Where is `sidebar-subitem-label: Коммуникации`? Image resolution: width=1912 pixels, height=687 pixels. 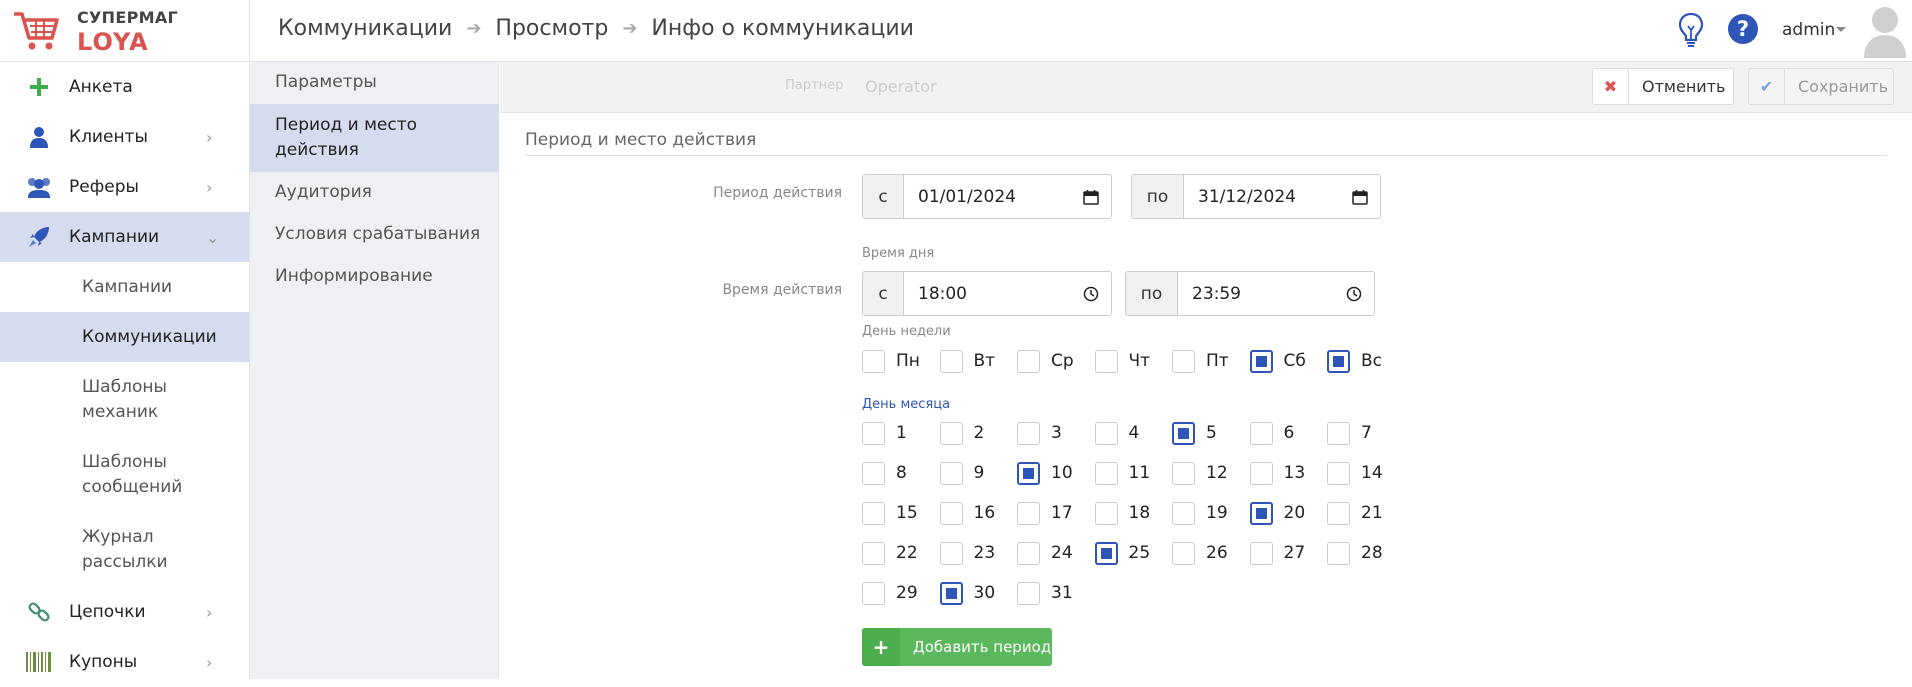
sidebar-subitem-label: Коммуникации is located at coordinates (149, 336).